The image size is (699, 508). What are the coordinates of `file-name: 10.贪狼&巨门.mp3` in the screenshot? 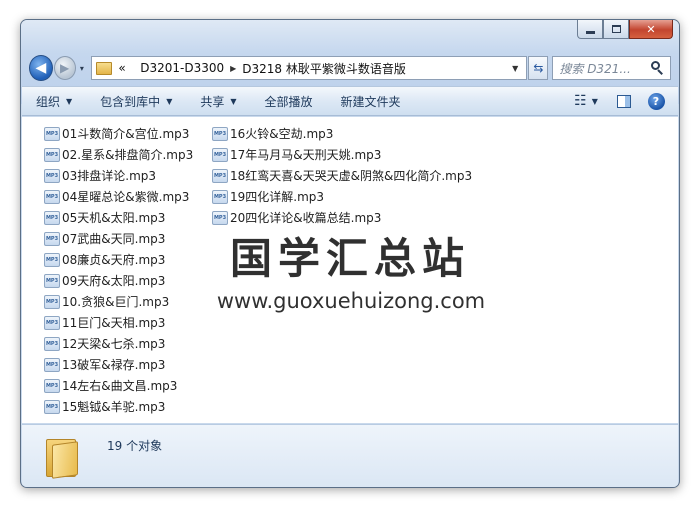 It's located at (116, 302).